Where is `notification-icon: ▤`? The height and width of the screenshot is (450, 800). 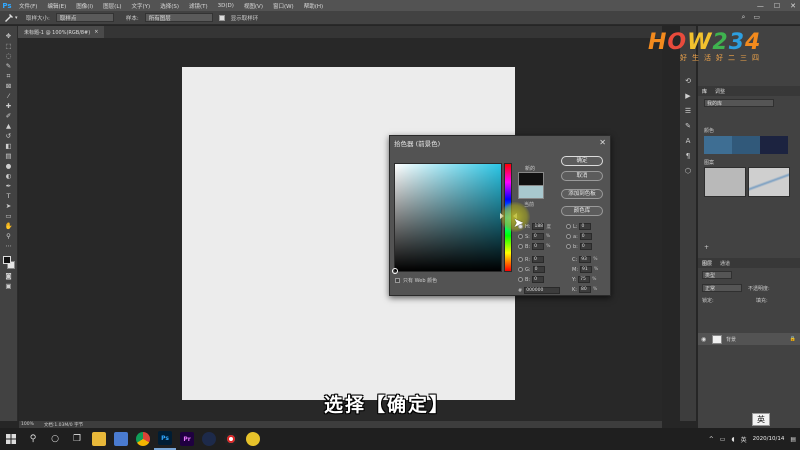 notification-icon: ▤ is located at coordinates (793, 439).